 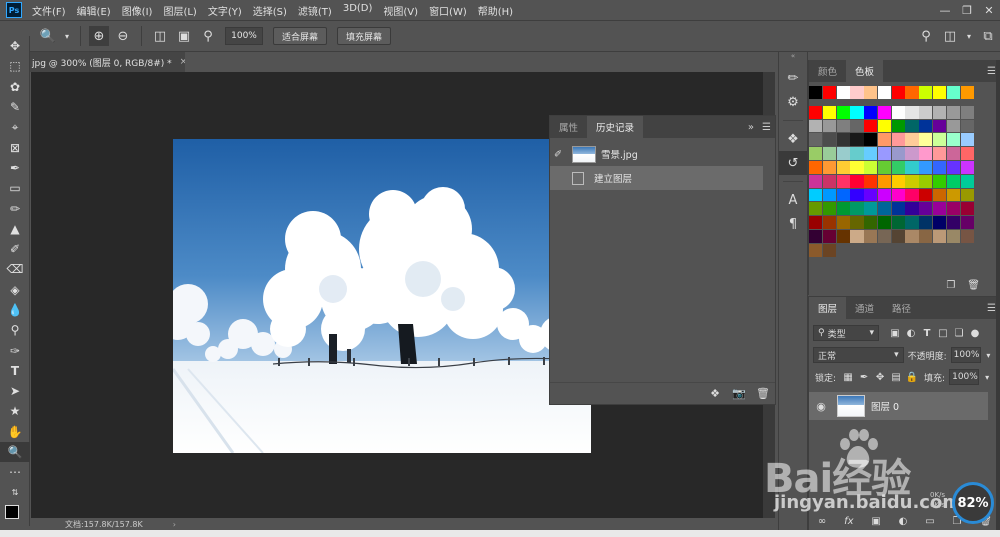 What do you see at coordinates (448, 10) in the screenshot?
I see `menu-item: 窗口(W)` at bounding box center [448, 10].